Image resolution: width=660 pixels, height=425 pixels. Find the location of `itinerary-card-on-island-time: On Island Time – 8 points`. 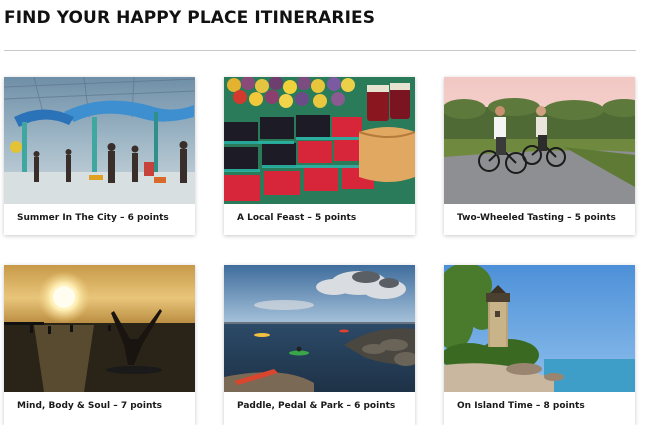

itinerary-card-on-island-time: On Island Time – 8 points is located at coordinates (539, 345).